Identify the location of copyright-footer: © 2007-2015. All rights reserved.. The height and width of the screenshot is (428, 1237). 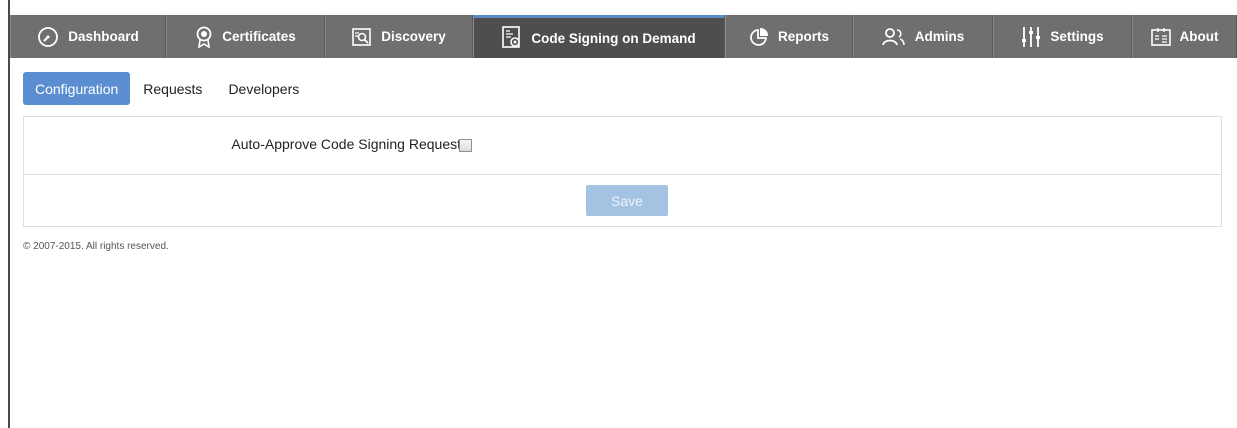
(96, 246).